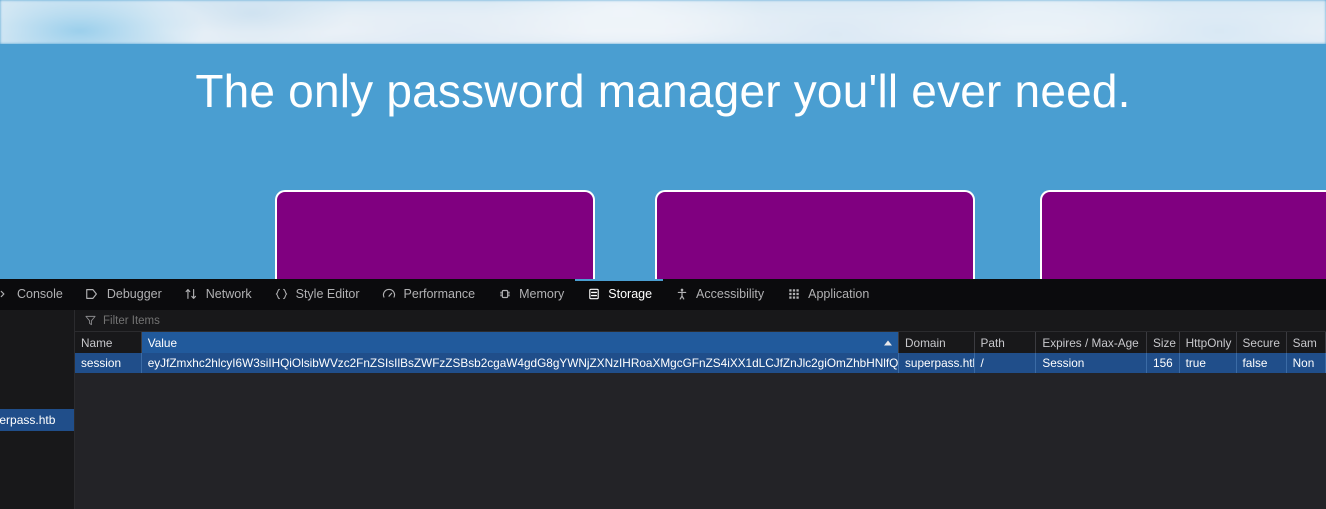  What do you see at coordinates (108, 342) in the screenshot?
I see `column-header-name: Name` at bounding box center [108, 342].